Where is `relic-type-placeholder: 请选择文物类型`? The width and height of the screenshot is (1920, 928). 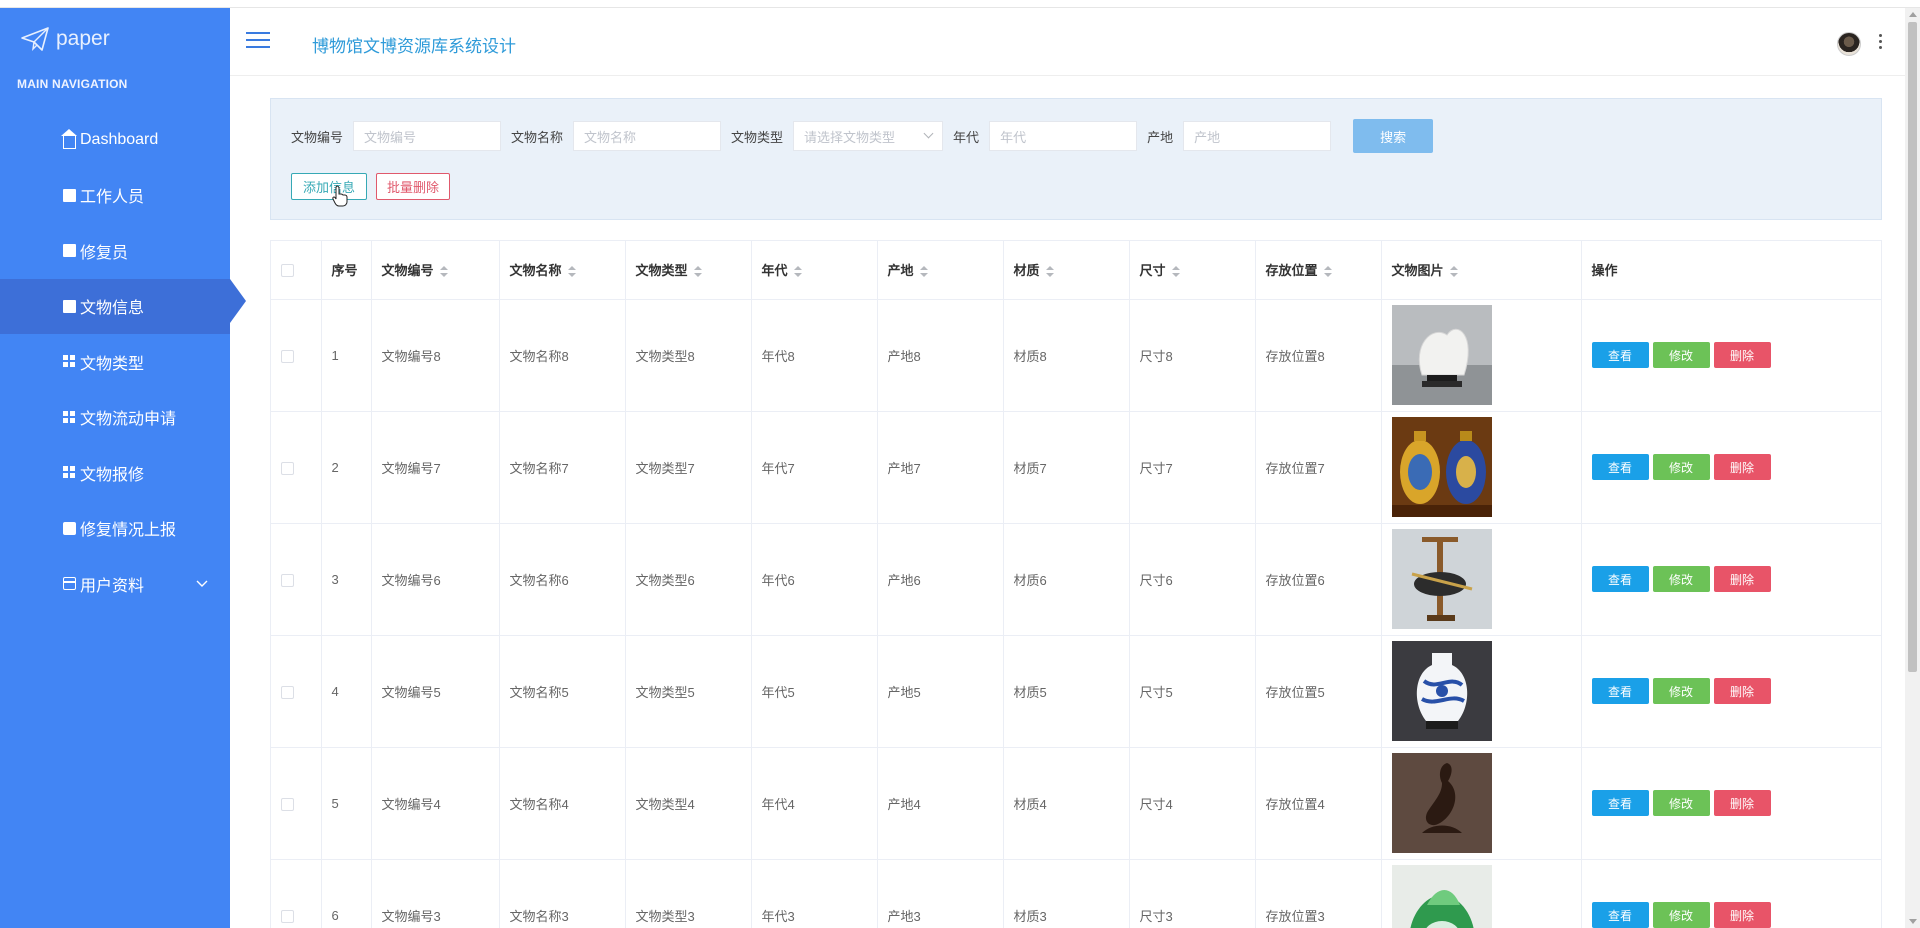
relic-type-placeholder: 请选择文物类型 is located at coordinates (850, 137).